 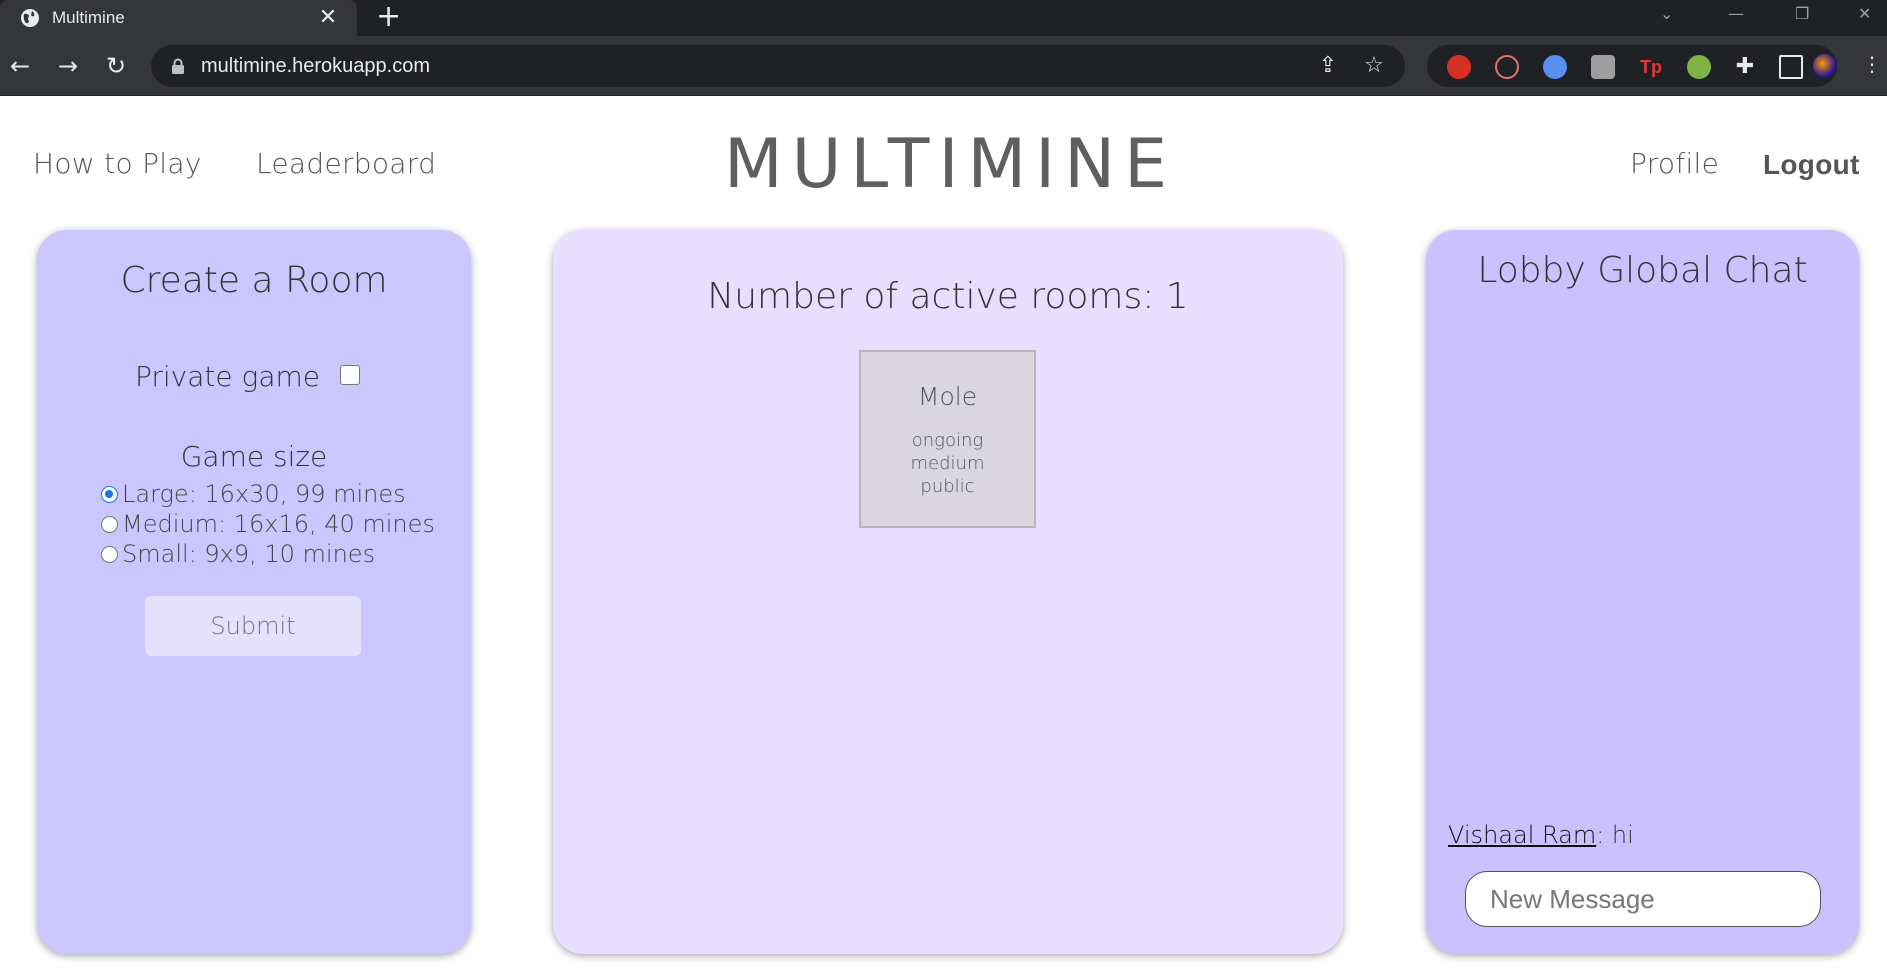 What do you see at coordinates (1872, 64) in the screenshot?
I see `browser-menu-icon: ⋮` at bounding box center [1872, 64].